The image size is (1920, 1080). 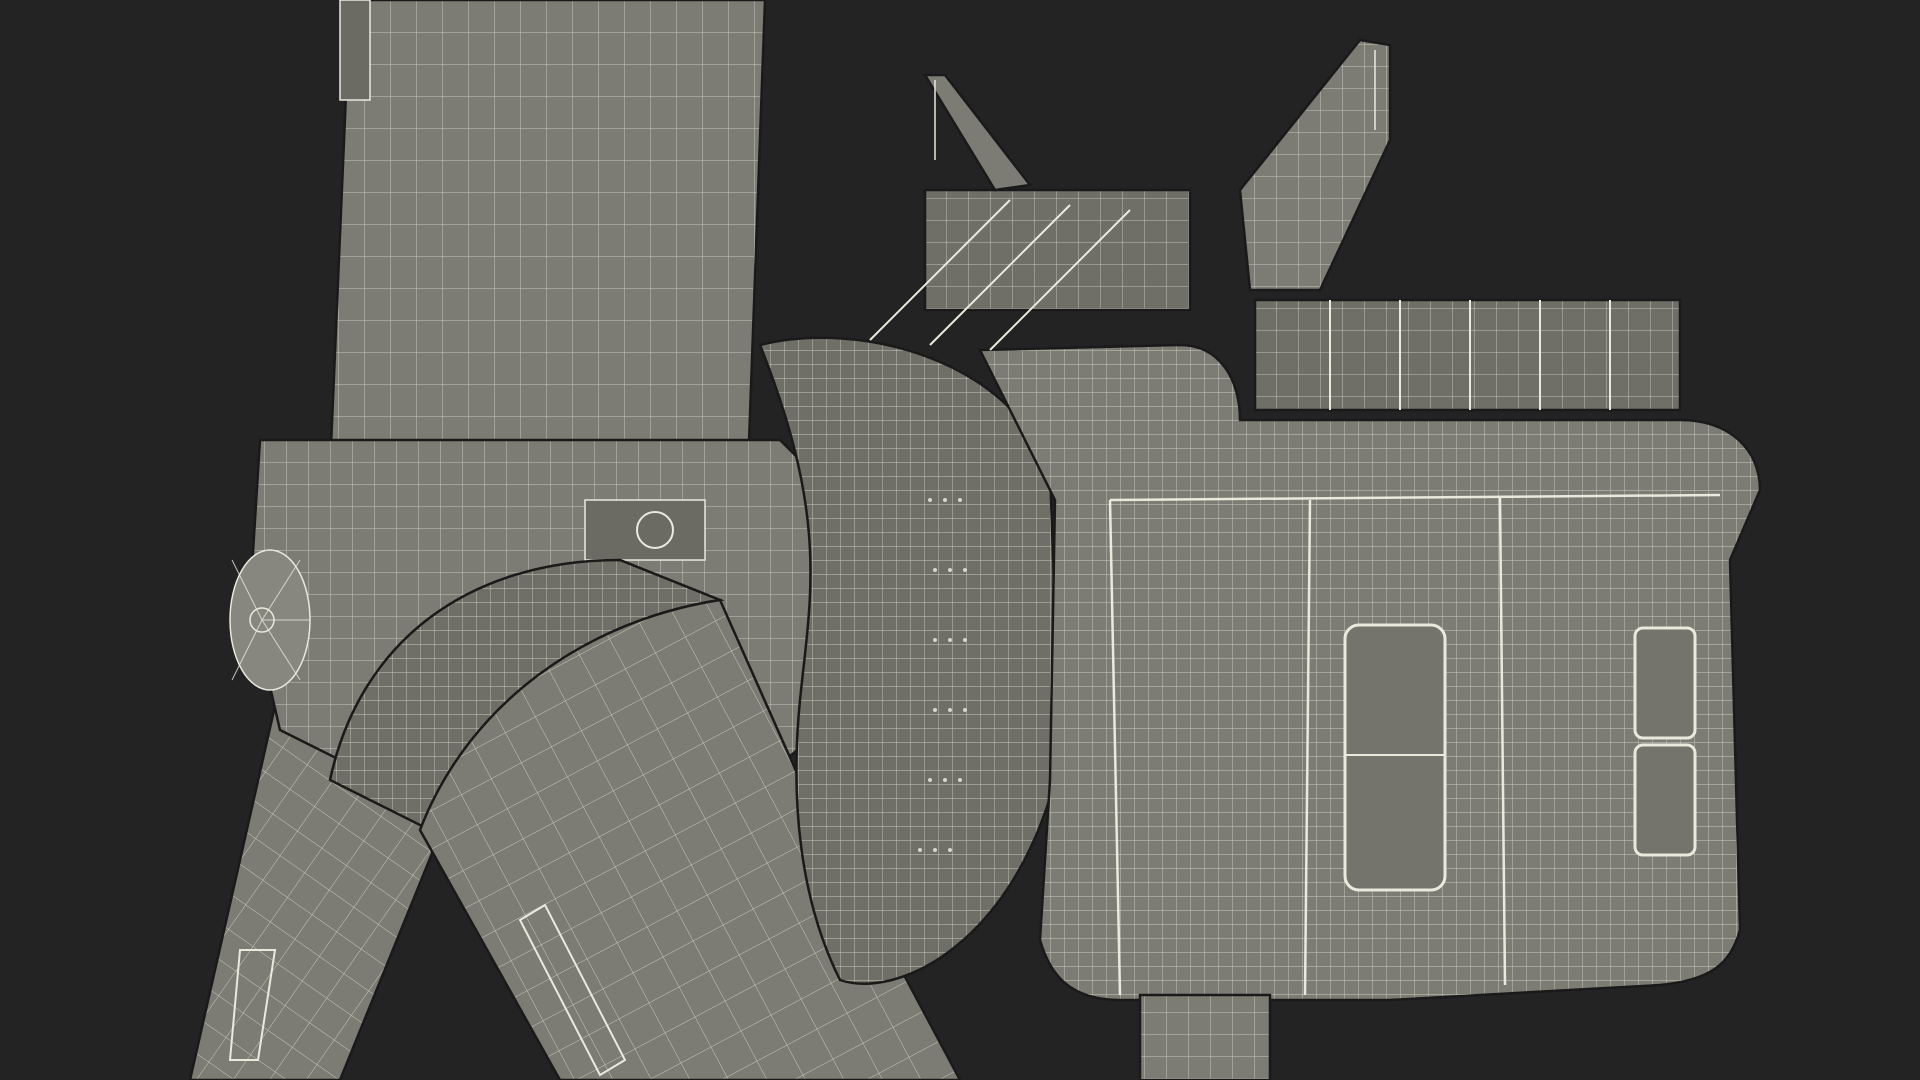 I want to click on side-hatch-right-lower, so click(x=1665, y=800).